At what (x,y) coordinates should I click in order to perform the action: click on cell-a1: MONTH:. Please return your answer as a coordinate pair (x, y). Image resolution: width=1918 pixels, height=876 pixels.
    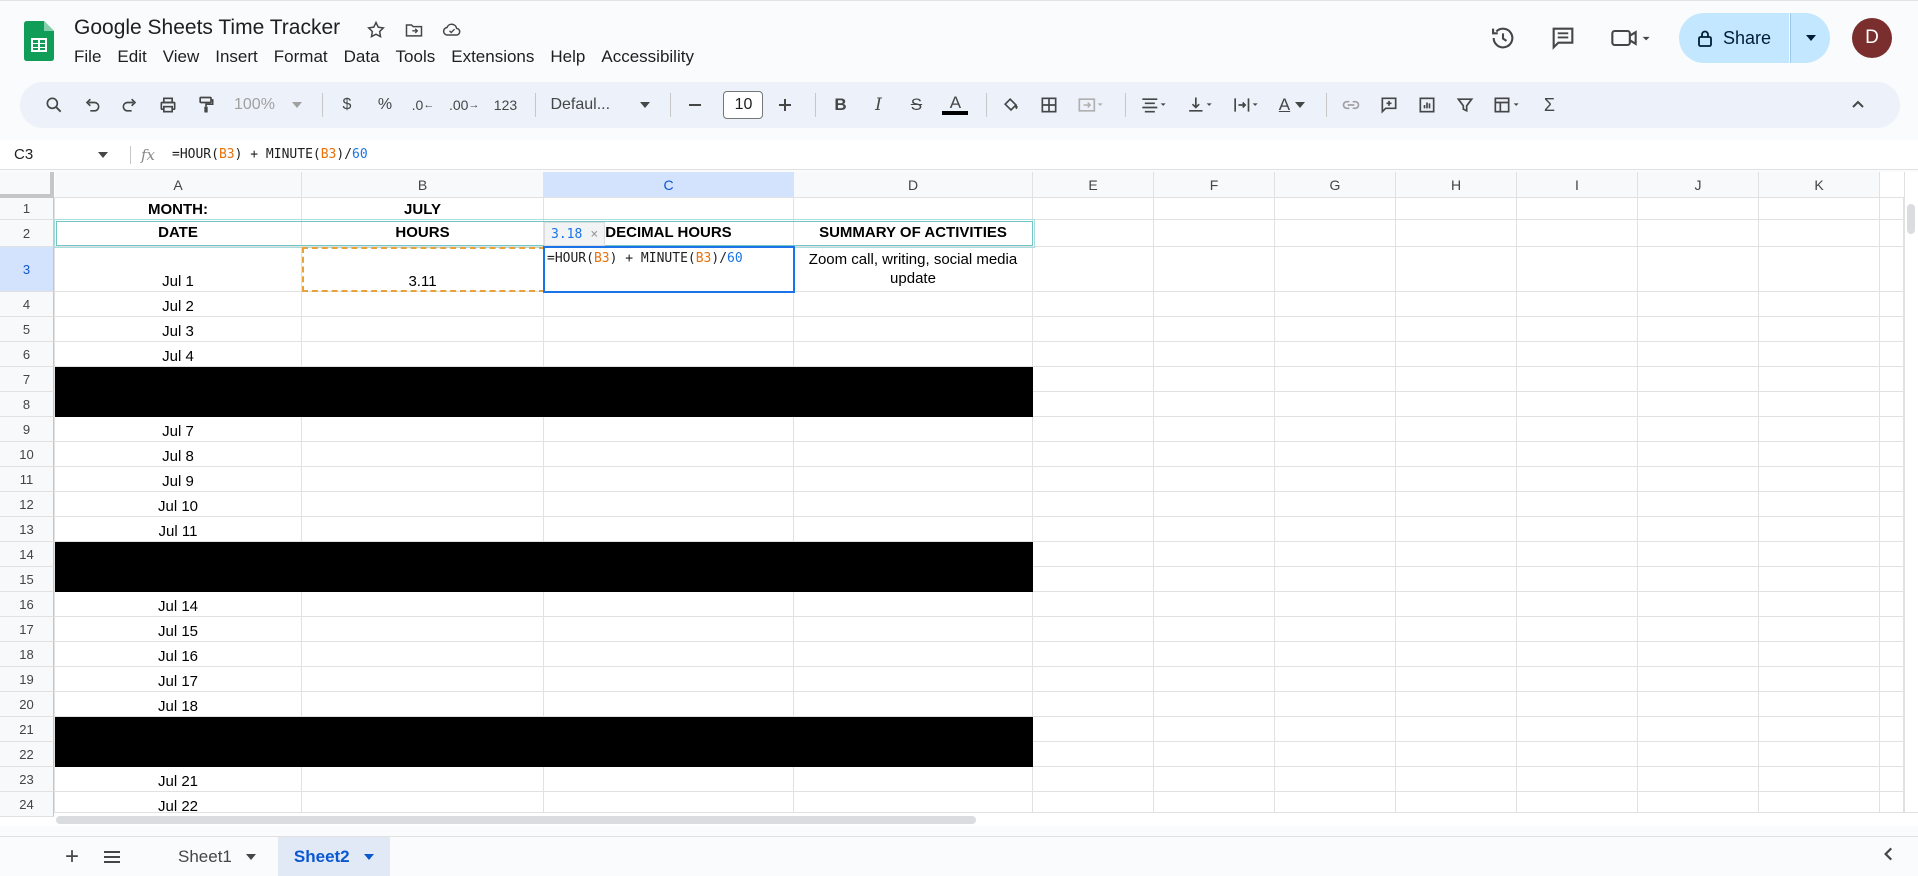
    Looking at the image, I should click on (178, 209).